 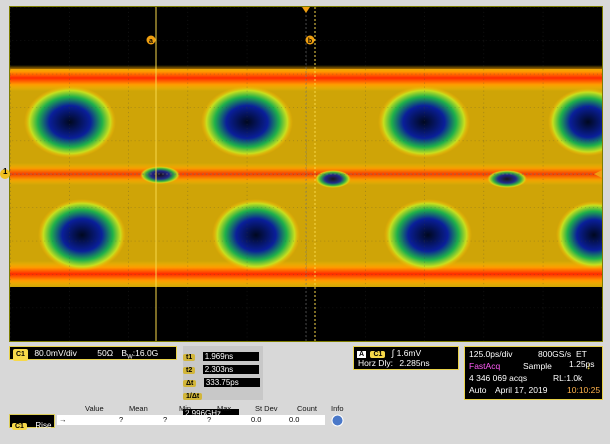 What do you see at coordinates (268, 420) in the screenshot?
I see `measurement-stdev: 0.0` at bounding box center [268, 420].